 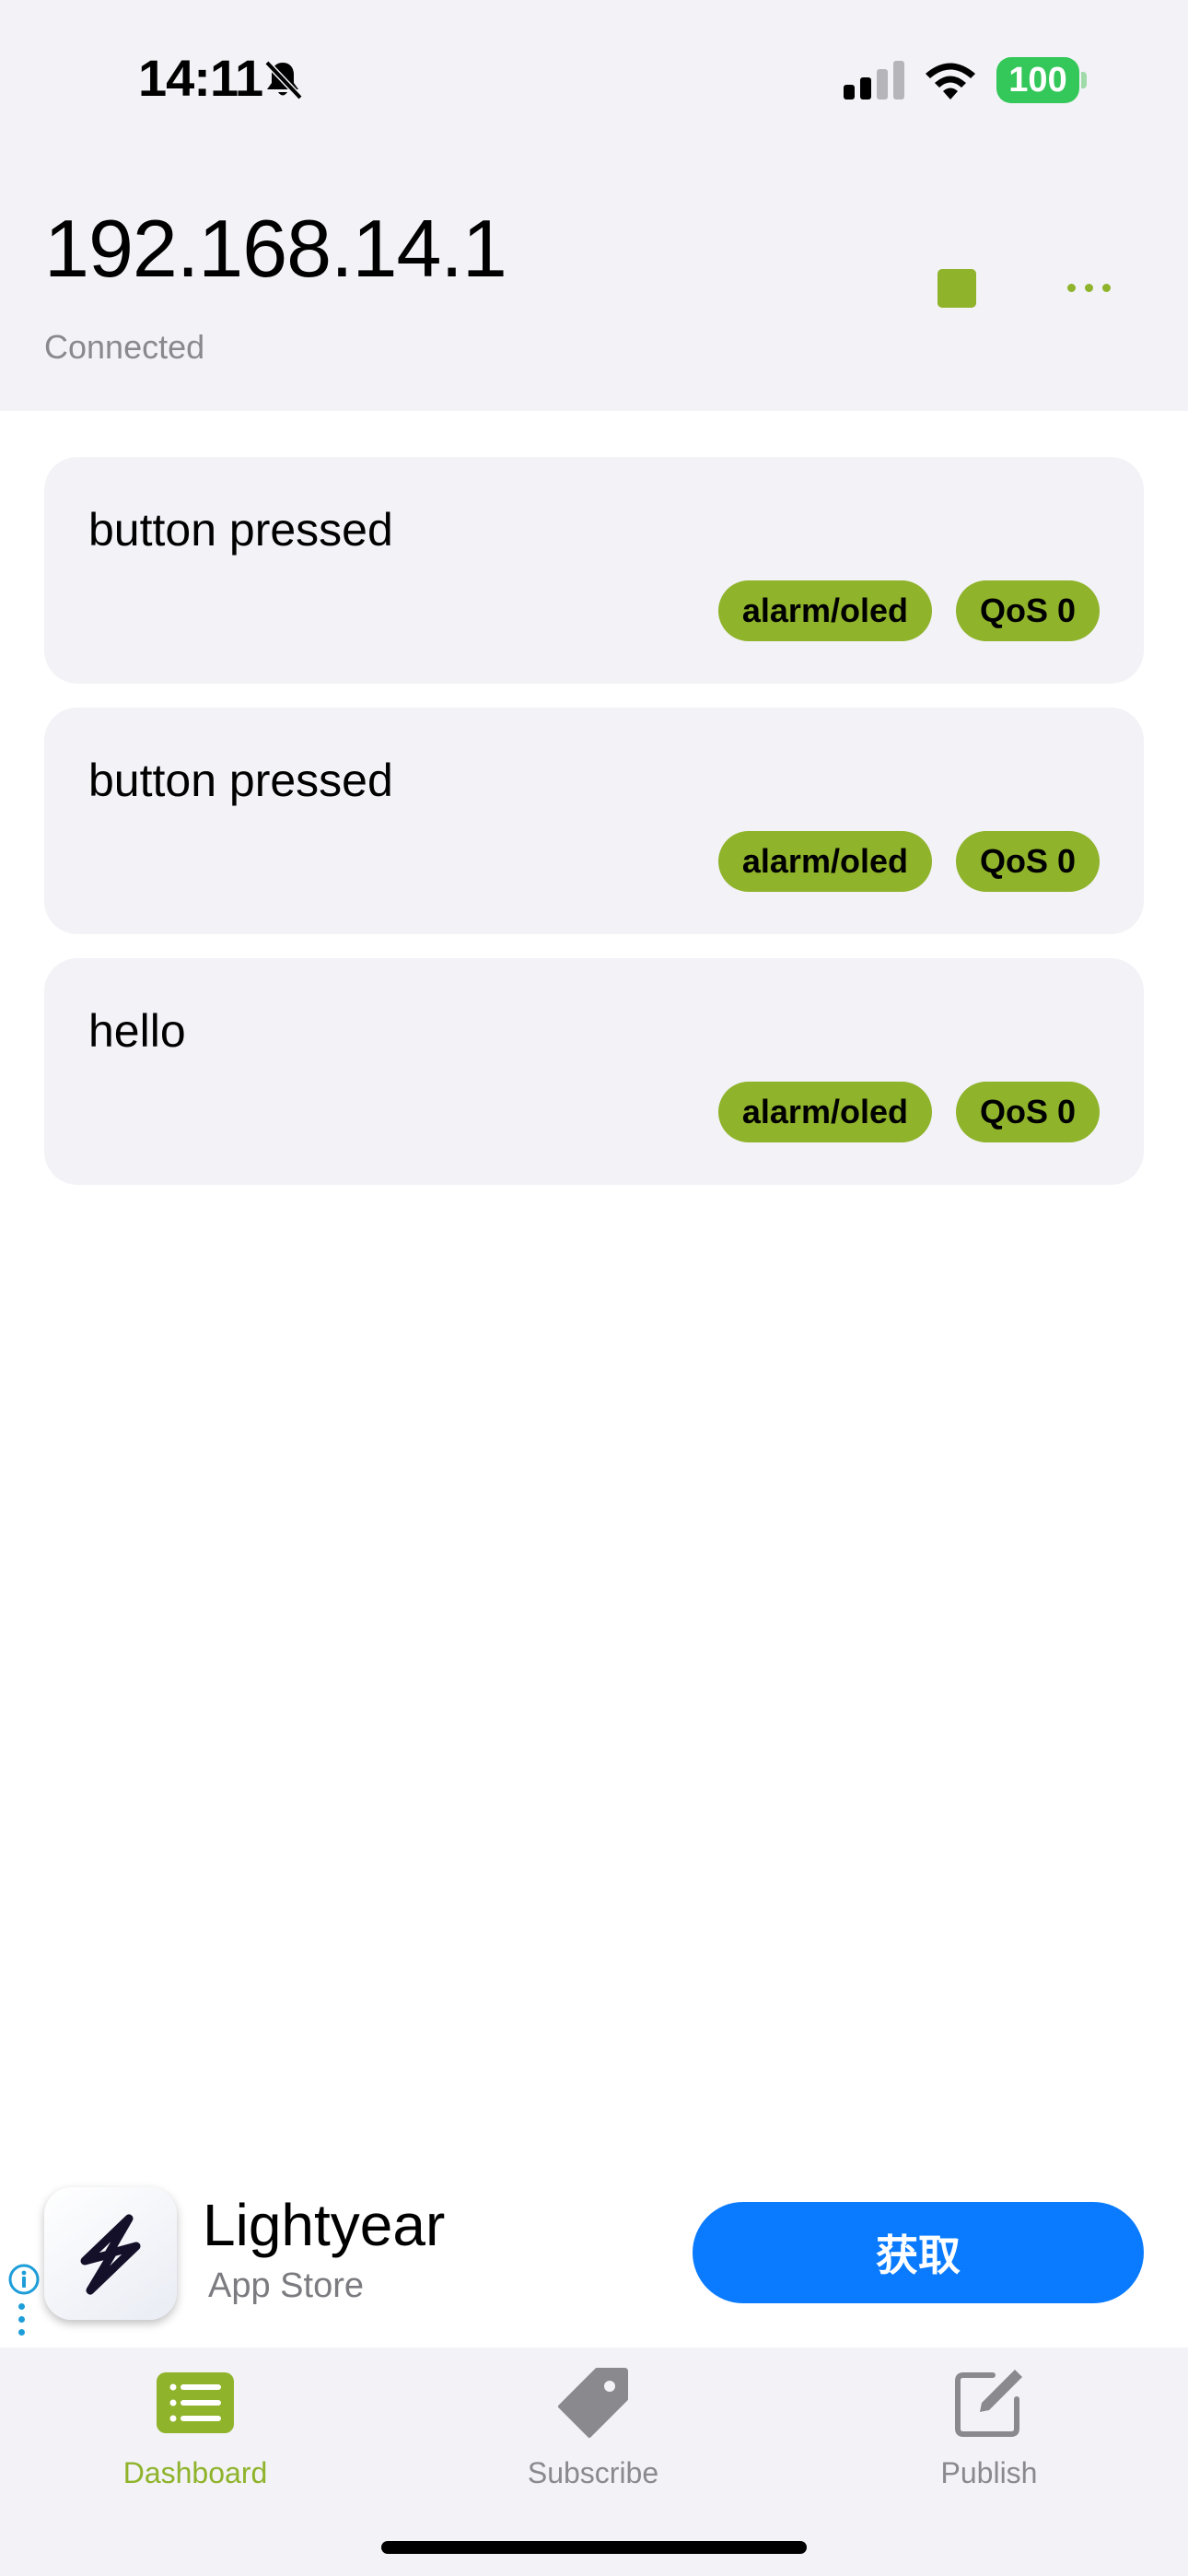 What do you see at coordinates (951, 81) in the screenshot?
I see `wifi-icon` at bounding box center [951, 81].